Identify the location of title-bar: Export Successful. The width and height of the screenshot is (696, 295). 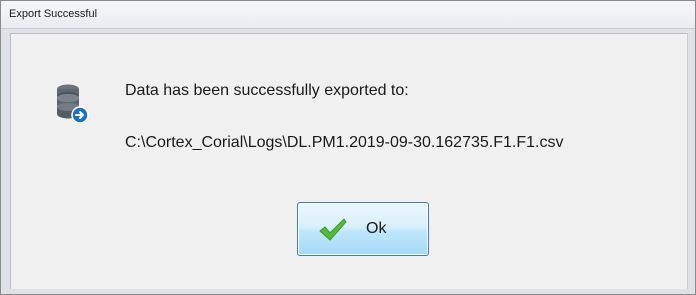
(348, 15).